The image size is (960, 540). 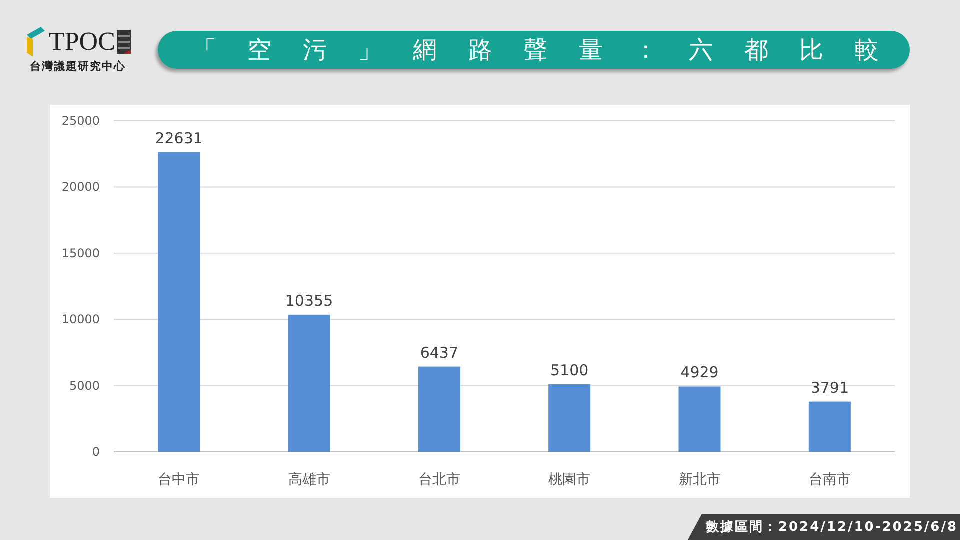 What do you see at coordinates (569, 480) in the screenshot?
I see `x-category-label: 桃園市` at bounding box center [569, 480].